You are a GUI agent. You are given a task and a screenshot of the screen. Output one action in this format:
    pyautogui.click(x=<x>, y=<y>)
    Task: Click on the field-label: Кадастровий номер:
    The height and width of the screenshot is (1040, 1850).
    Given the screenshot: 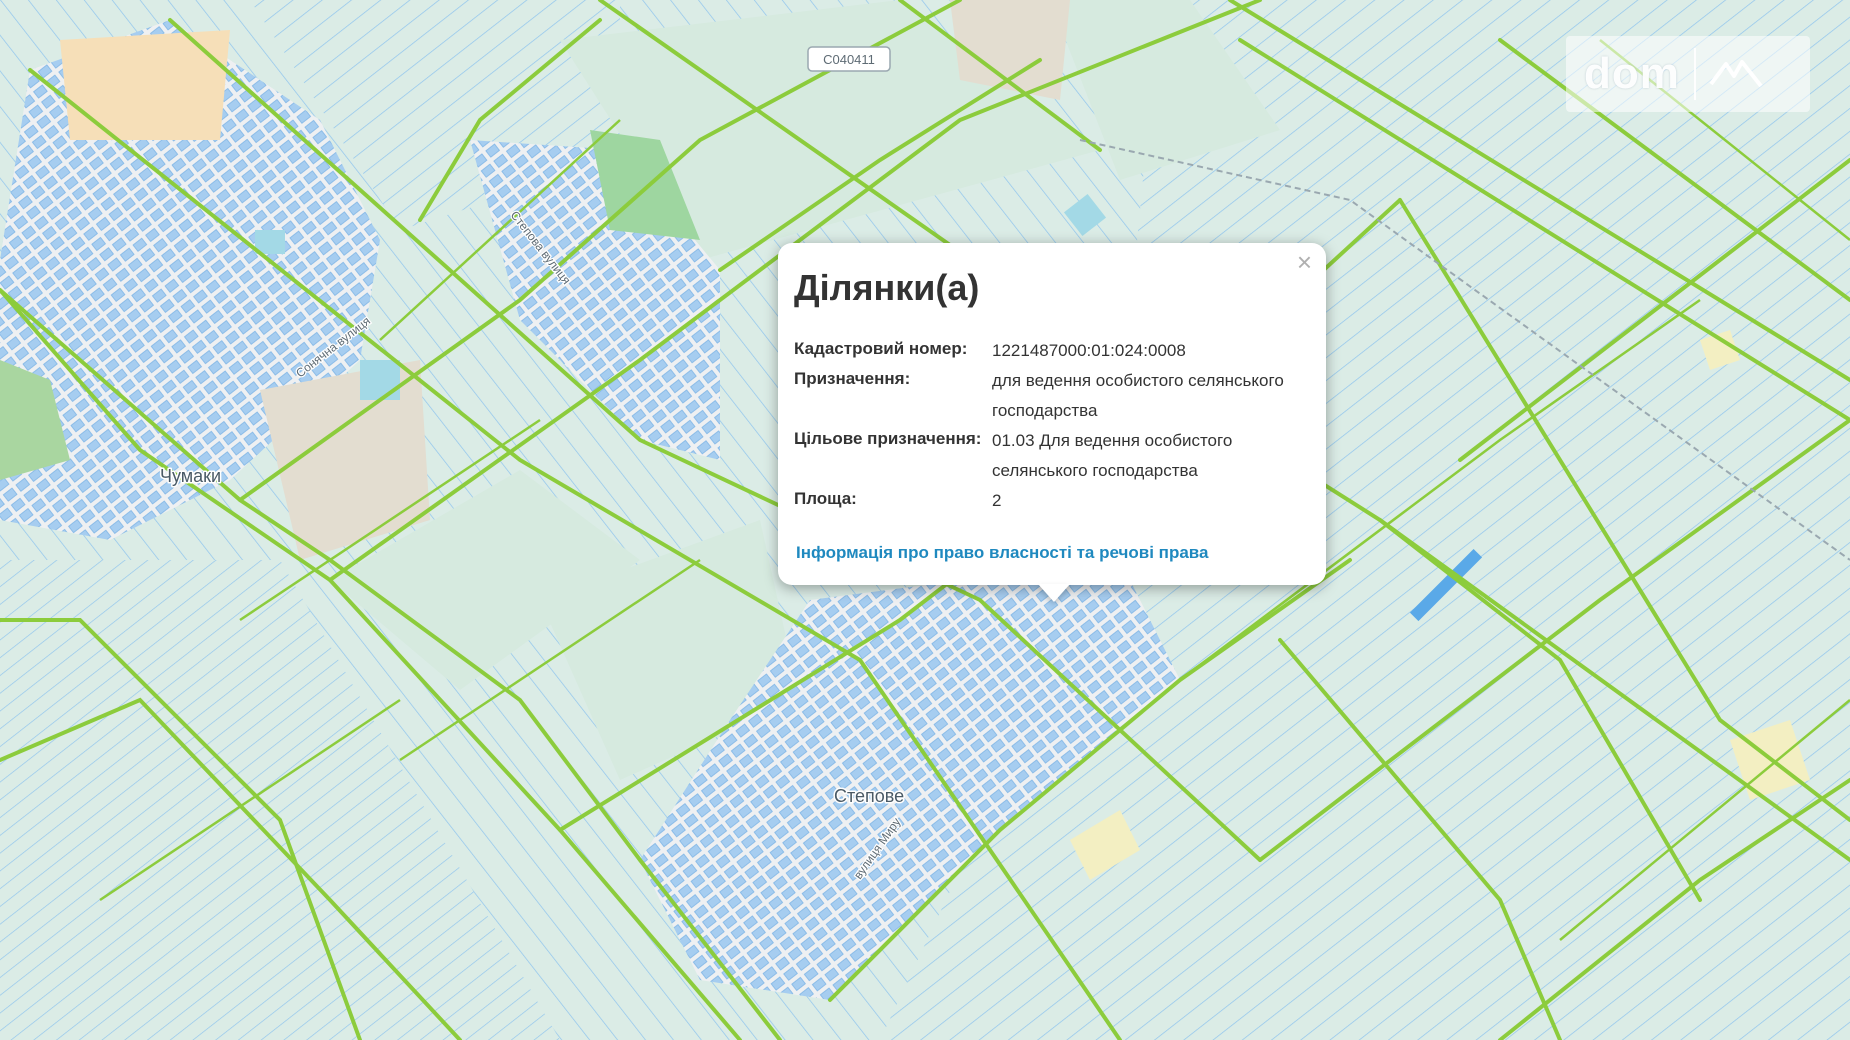 What is the action you would take?
    pyautogui.click(x=881, y=348)
    